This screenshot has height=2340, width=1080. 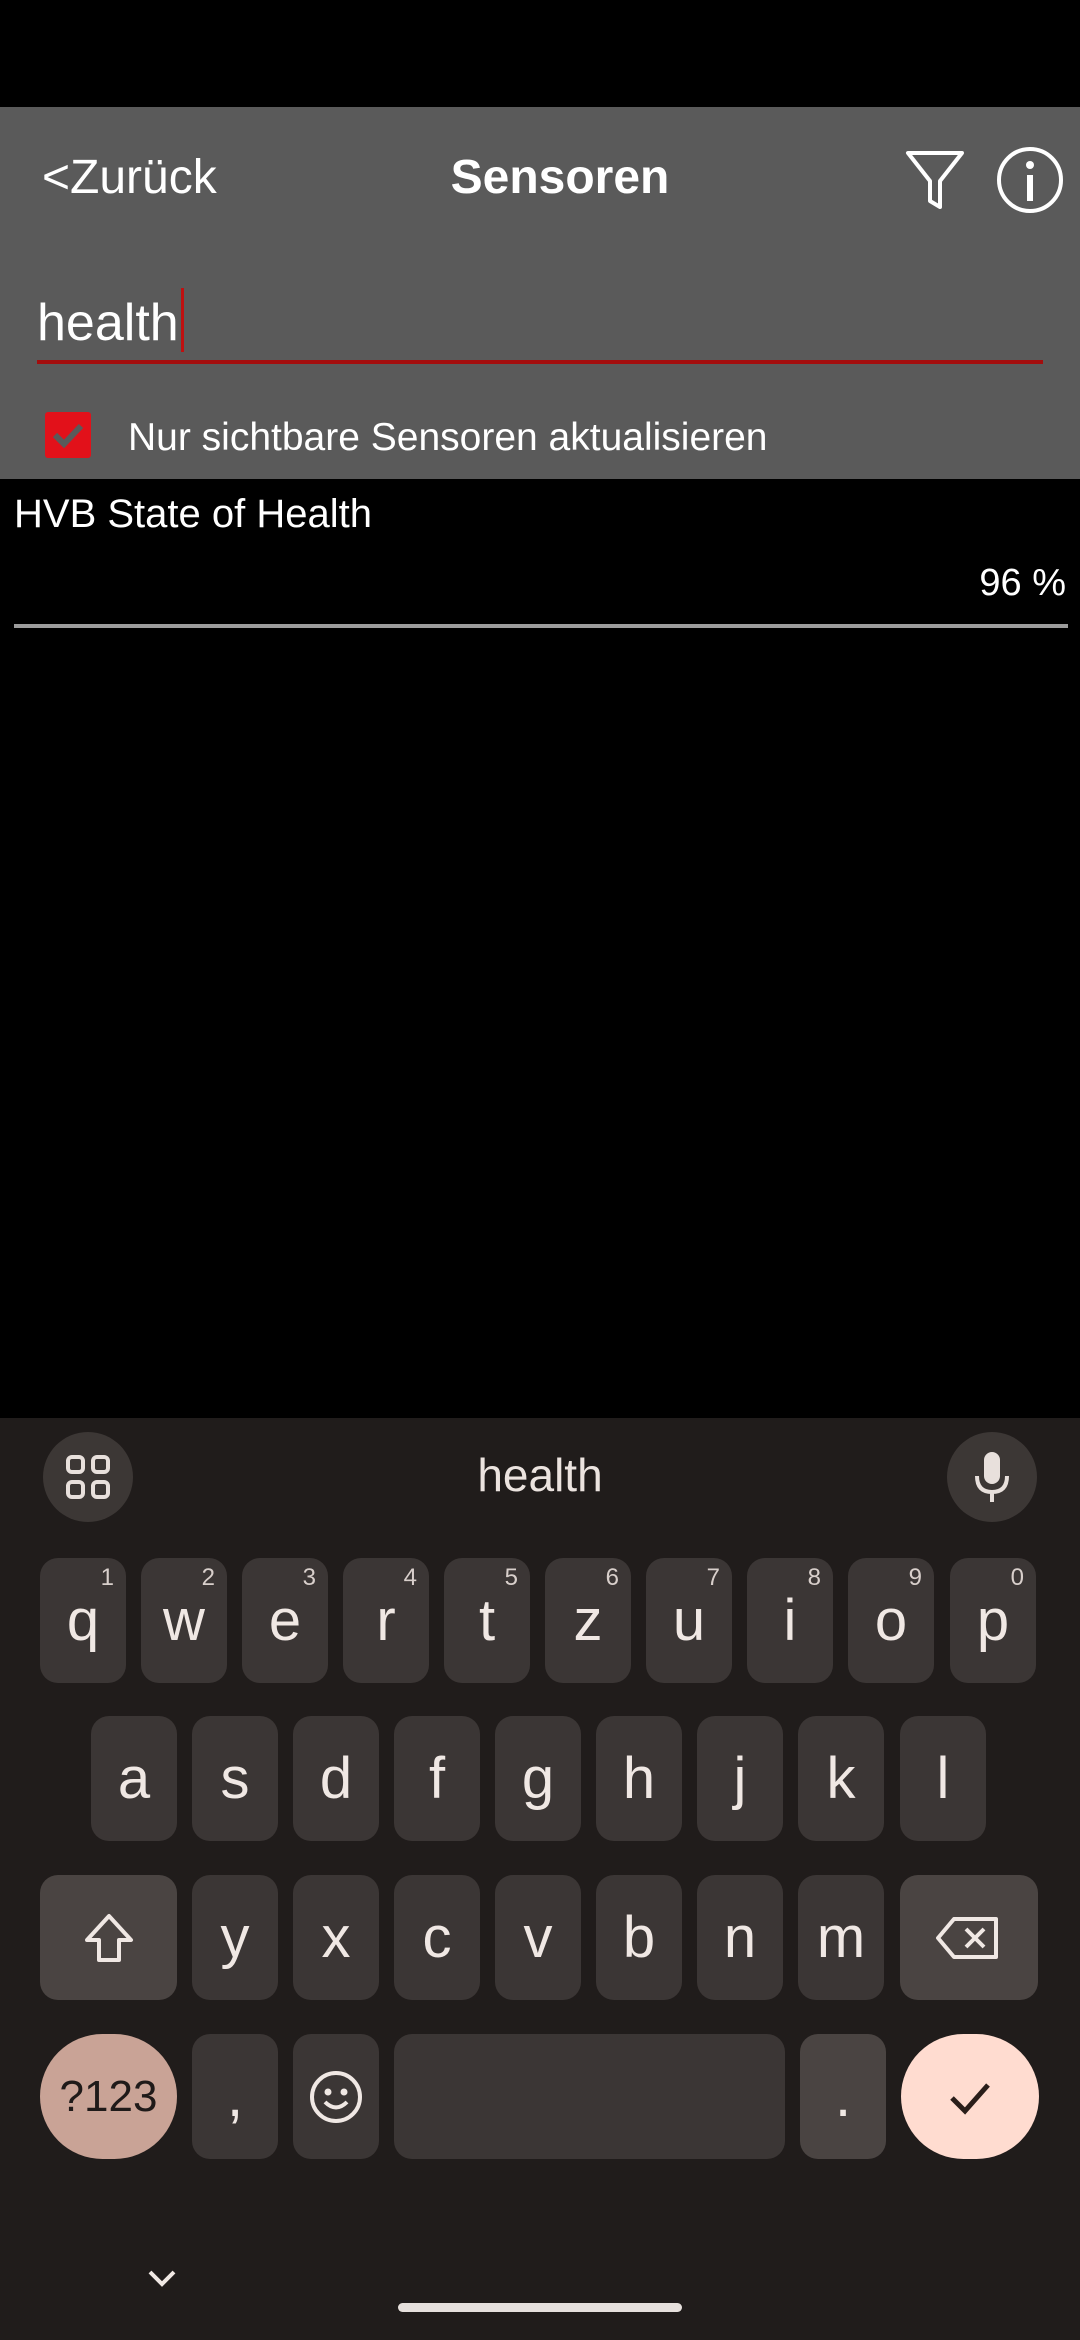 I want to click on key: r4, so click(x=386, y=1620).